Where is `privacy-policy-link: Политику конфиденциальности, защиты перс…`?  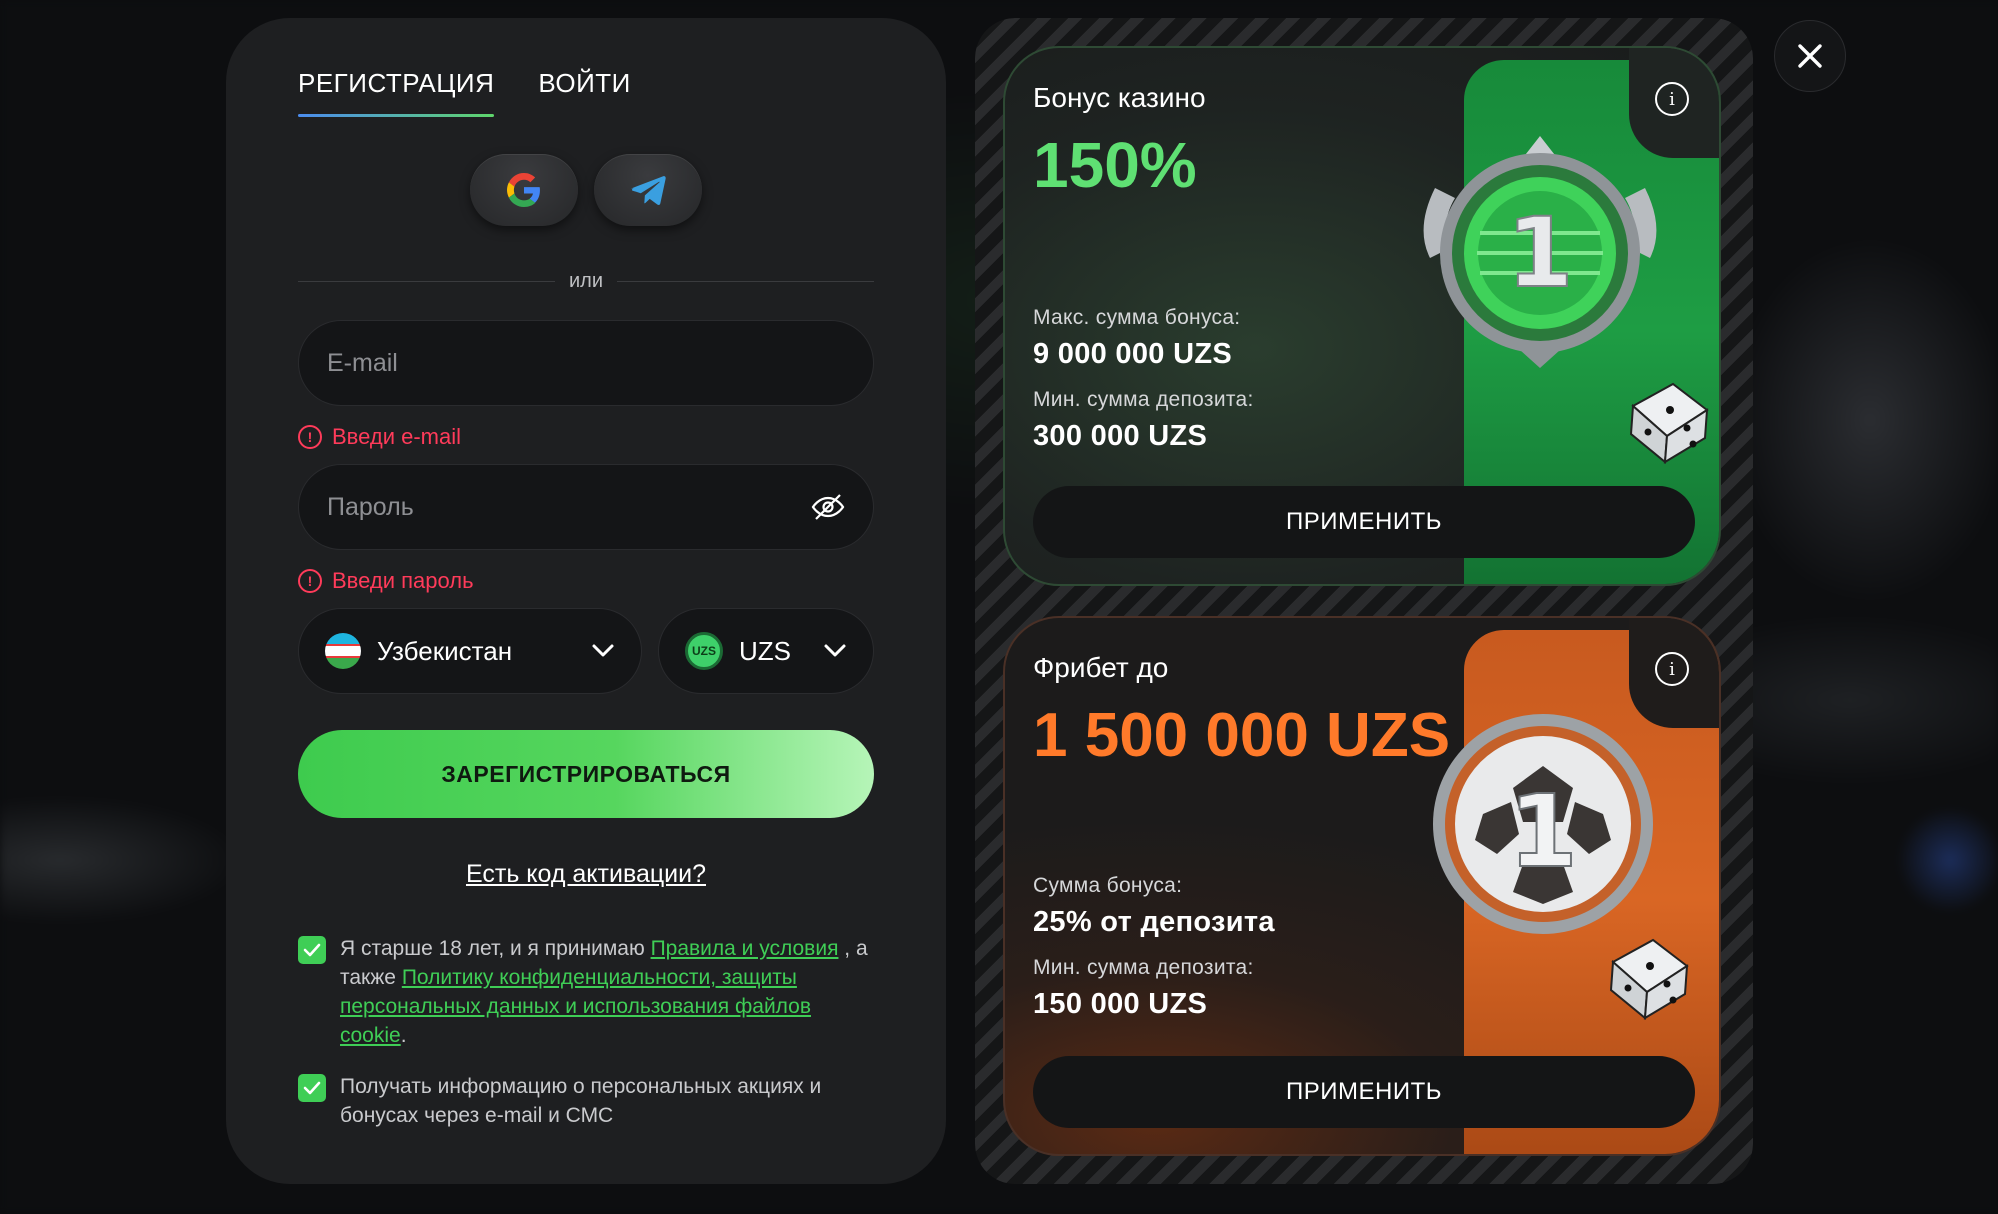
privacy-policy-link: Политику конфиденциальности, защиты перс… is located at coordinates (575, 1006).